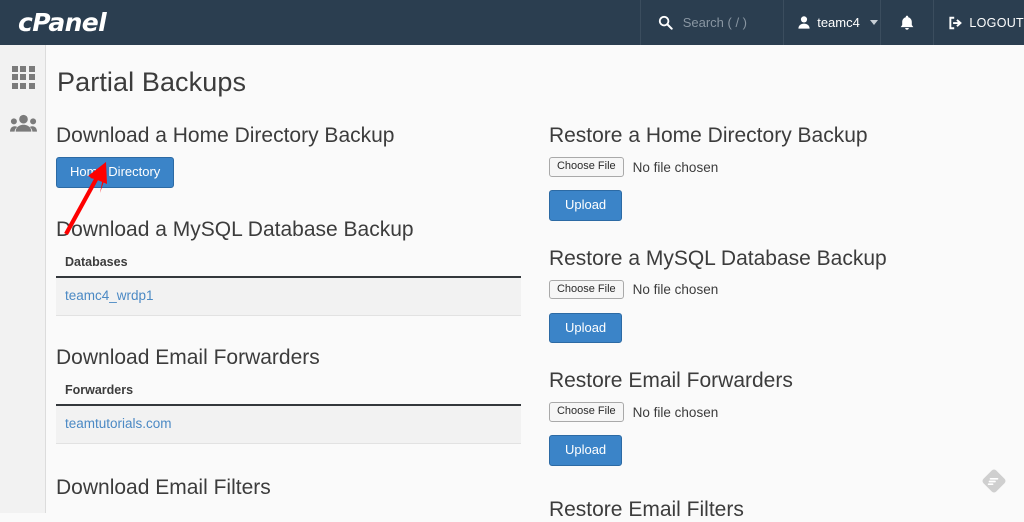  Describe the element at coordinates (298, 488) in the screenshot. I see `download-email-filters-title: Download Email Filters` at that location.